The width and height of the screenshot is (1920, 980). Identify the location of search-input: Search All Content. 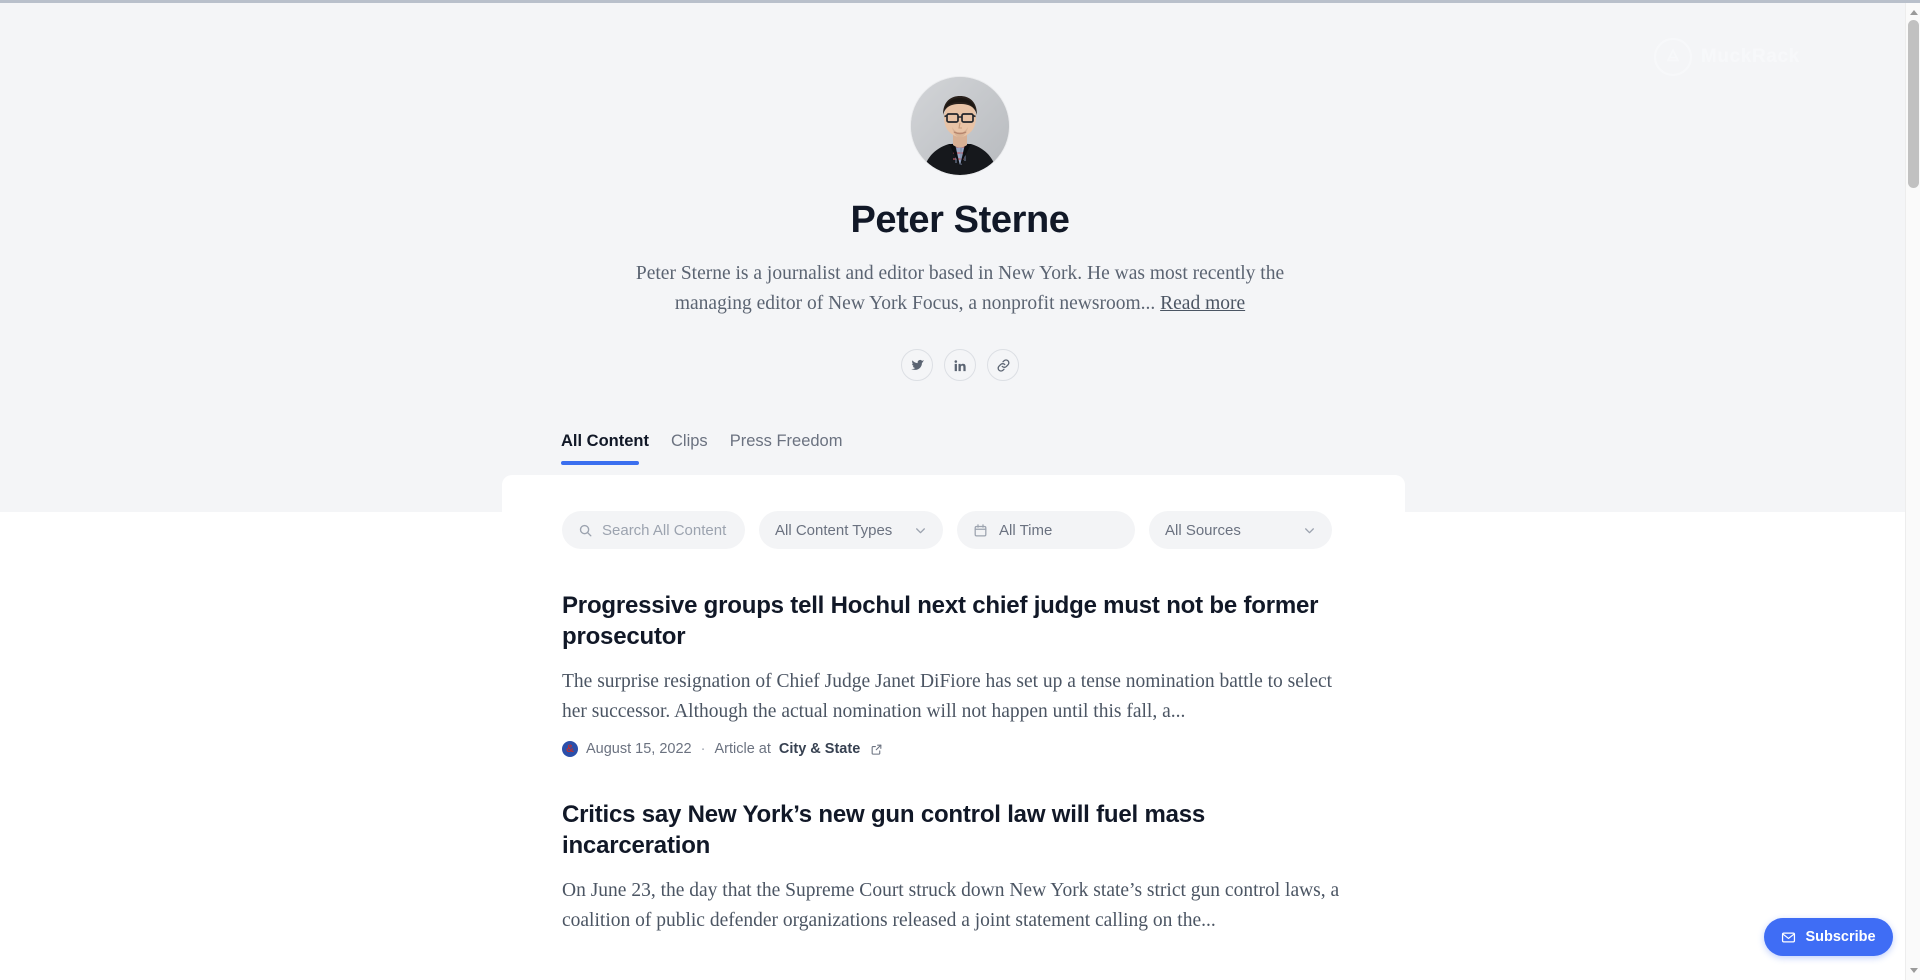
(653, 530).